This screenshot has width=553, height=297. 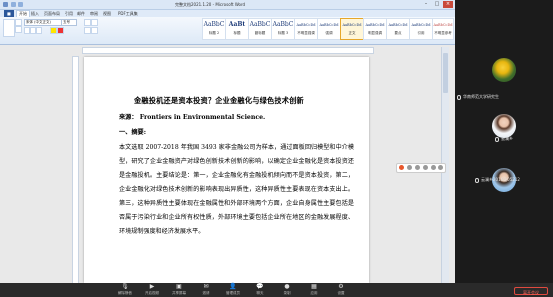 I want to click on ribbon-tabs: ■ 开始 插入 页面布局 引用 邮件 审阅 视图 PDF工具集, so click(x=227, y=13).